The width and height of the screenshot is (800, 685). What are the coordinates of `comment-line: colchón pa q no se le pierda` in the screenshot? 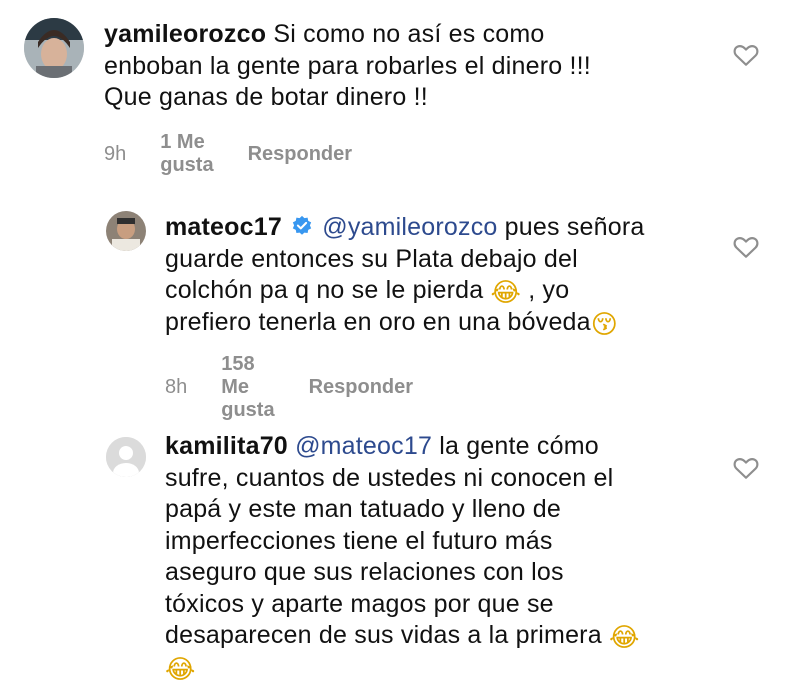 It's located at (324, 290).